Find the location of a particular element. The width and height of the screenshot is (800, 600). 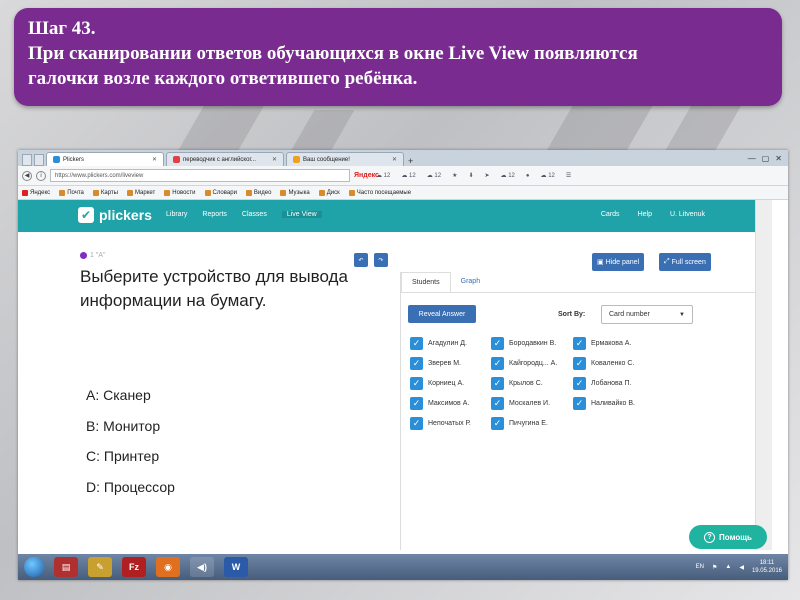

paint-app-icon: ✎ is located at coordinates (100, 567).